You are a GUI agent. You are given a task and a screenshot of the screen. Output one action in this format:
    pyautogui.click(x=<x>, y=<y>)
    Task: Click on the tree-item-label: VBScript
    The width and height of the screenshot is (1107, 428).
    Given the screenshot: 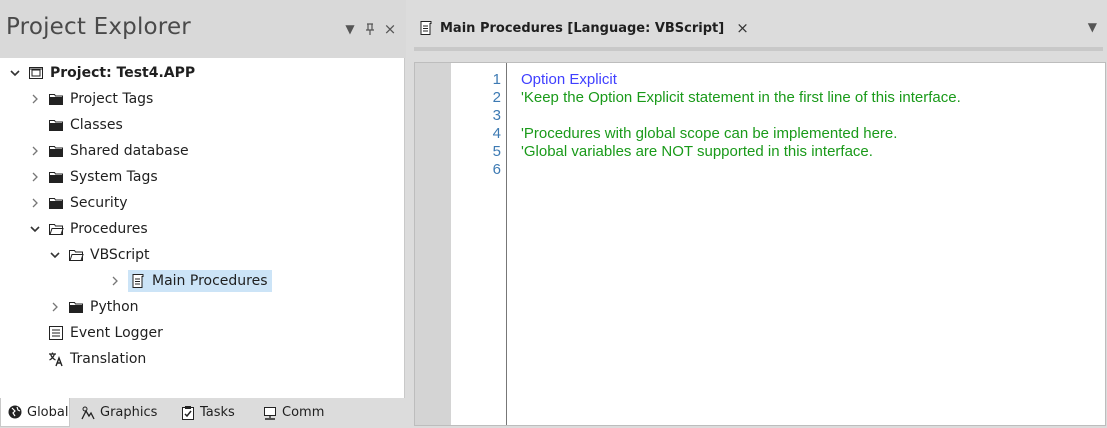 What is the action you would take?
    pyautogui.click(x=120, y=255)
    